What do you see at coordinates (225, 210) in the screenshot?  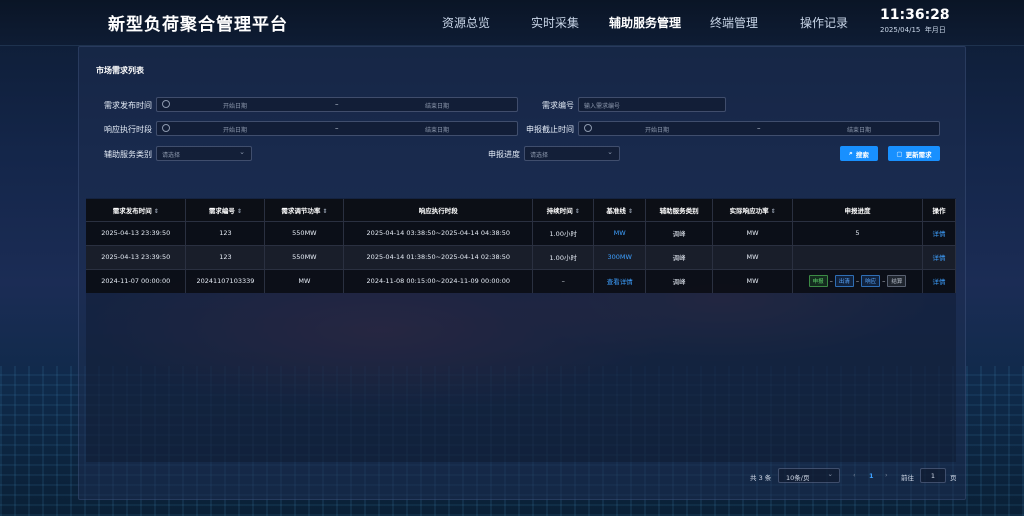 I see `col-req-no: 需求编号 ⇕` at bounding box center [225, 210].